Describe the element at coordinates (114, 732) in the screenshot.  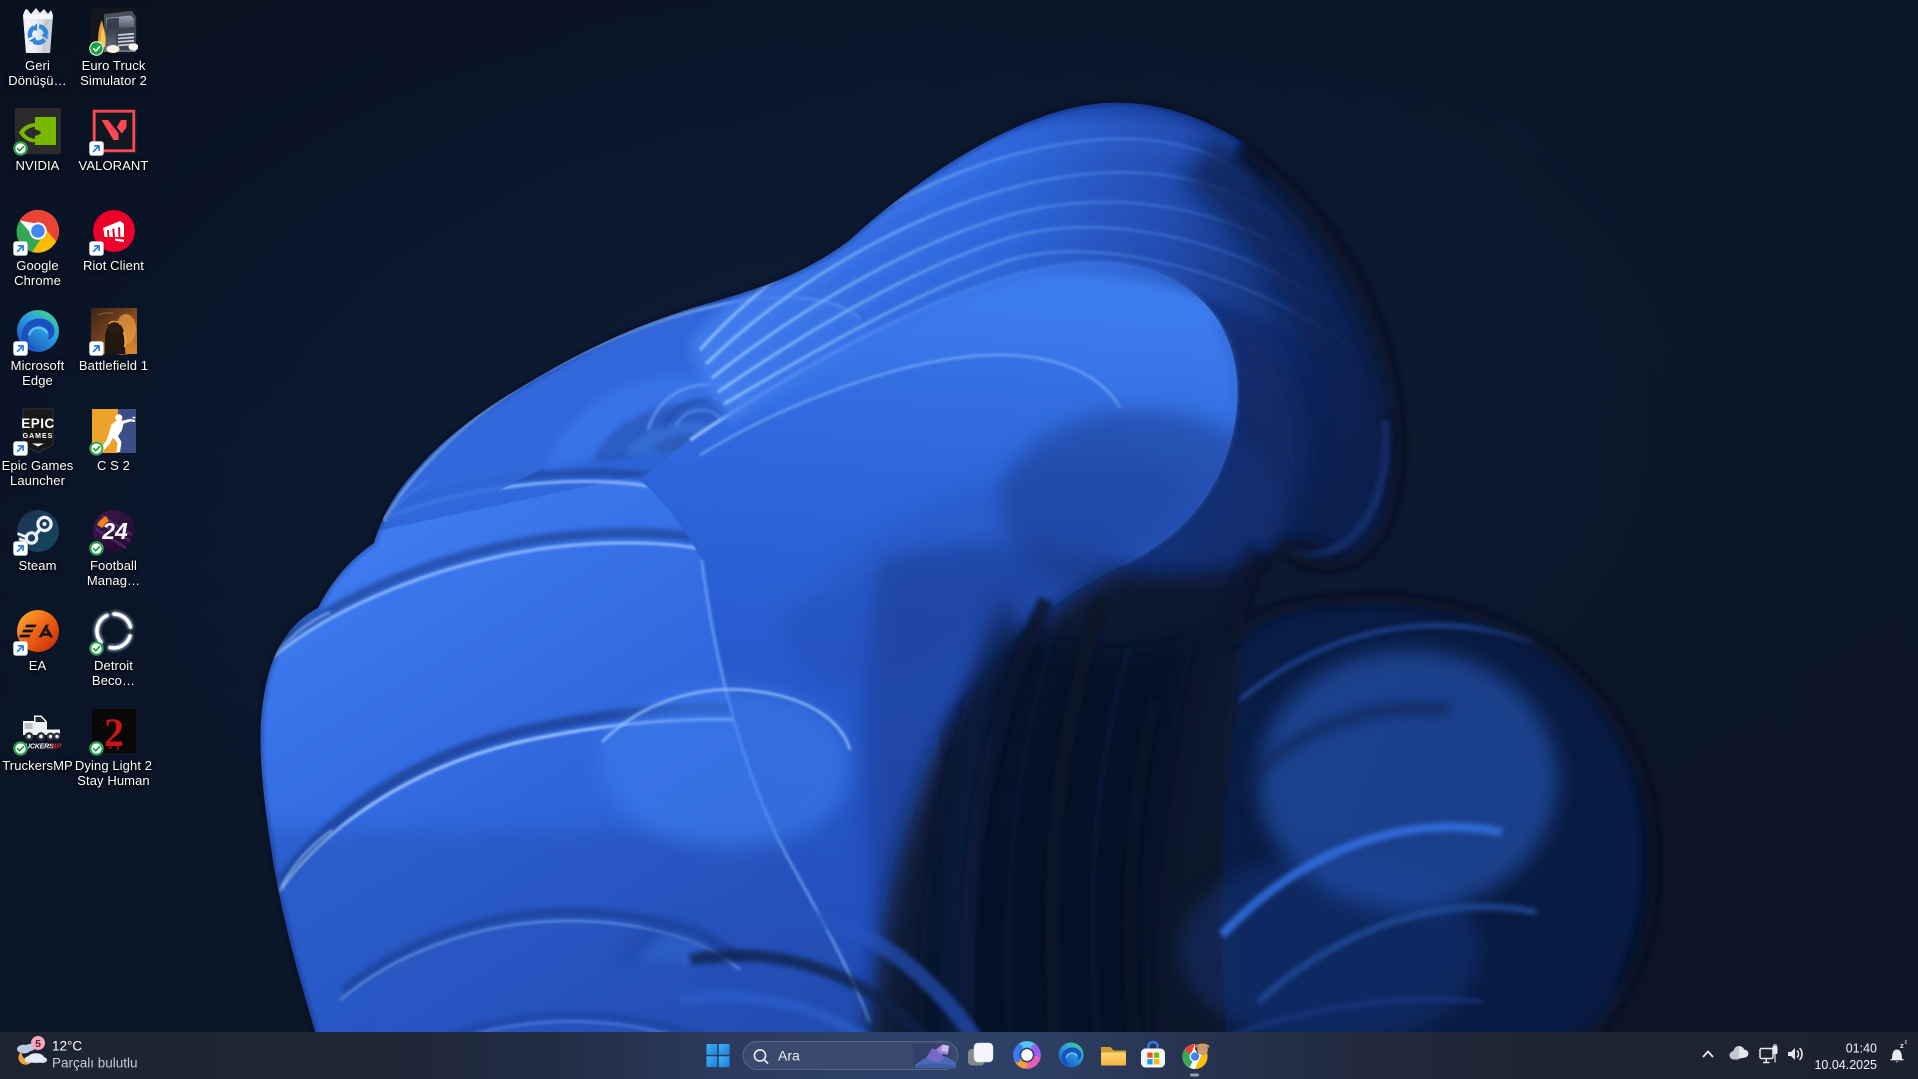
I see `svg-text: 2` at that location.